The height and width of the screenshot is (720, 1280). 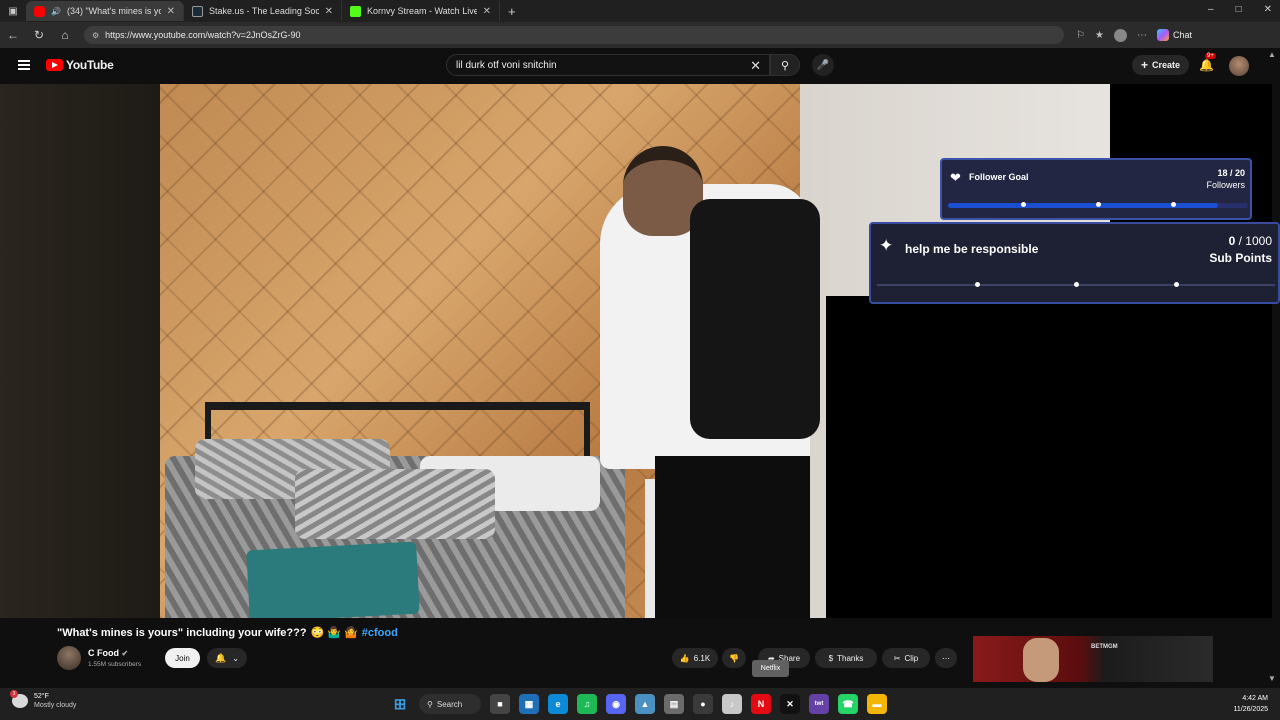 I want to click on audio-playing-icon: 🔊, so click(x=56, y=11).